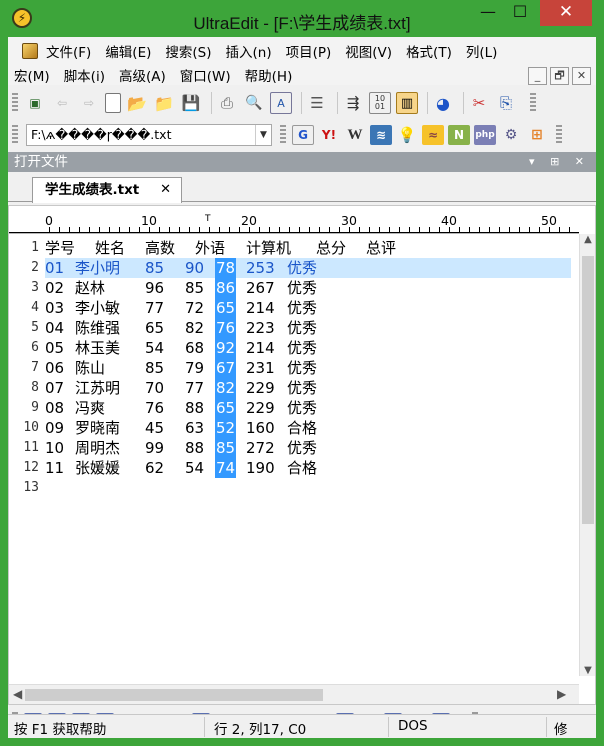 The image size is (604, 746). I want to click on current-text-line: 01 李小明 85 90 78 253 优秀, so click(308, 268).